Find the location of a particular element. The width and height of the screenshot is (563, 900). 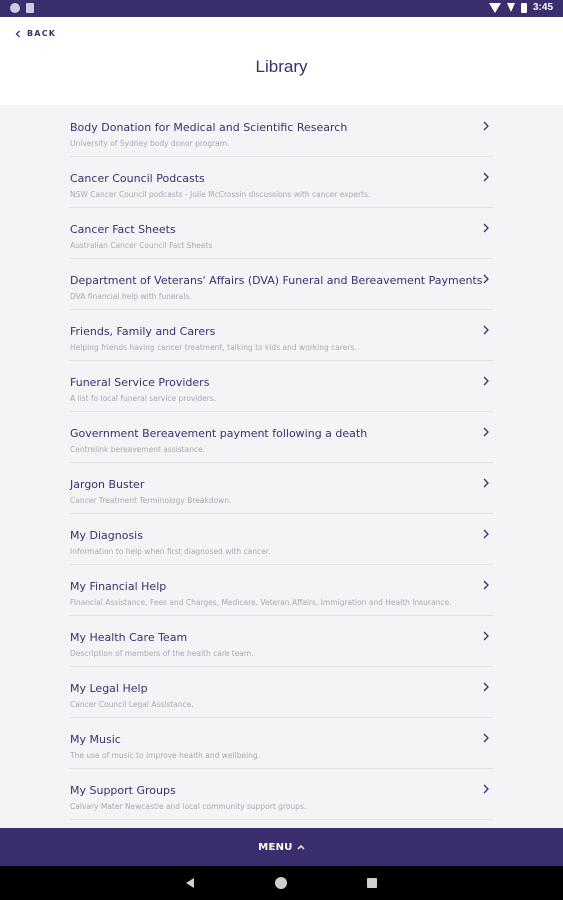

status-bar: 3:45 is located at coordinates (281, 8).